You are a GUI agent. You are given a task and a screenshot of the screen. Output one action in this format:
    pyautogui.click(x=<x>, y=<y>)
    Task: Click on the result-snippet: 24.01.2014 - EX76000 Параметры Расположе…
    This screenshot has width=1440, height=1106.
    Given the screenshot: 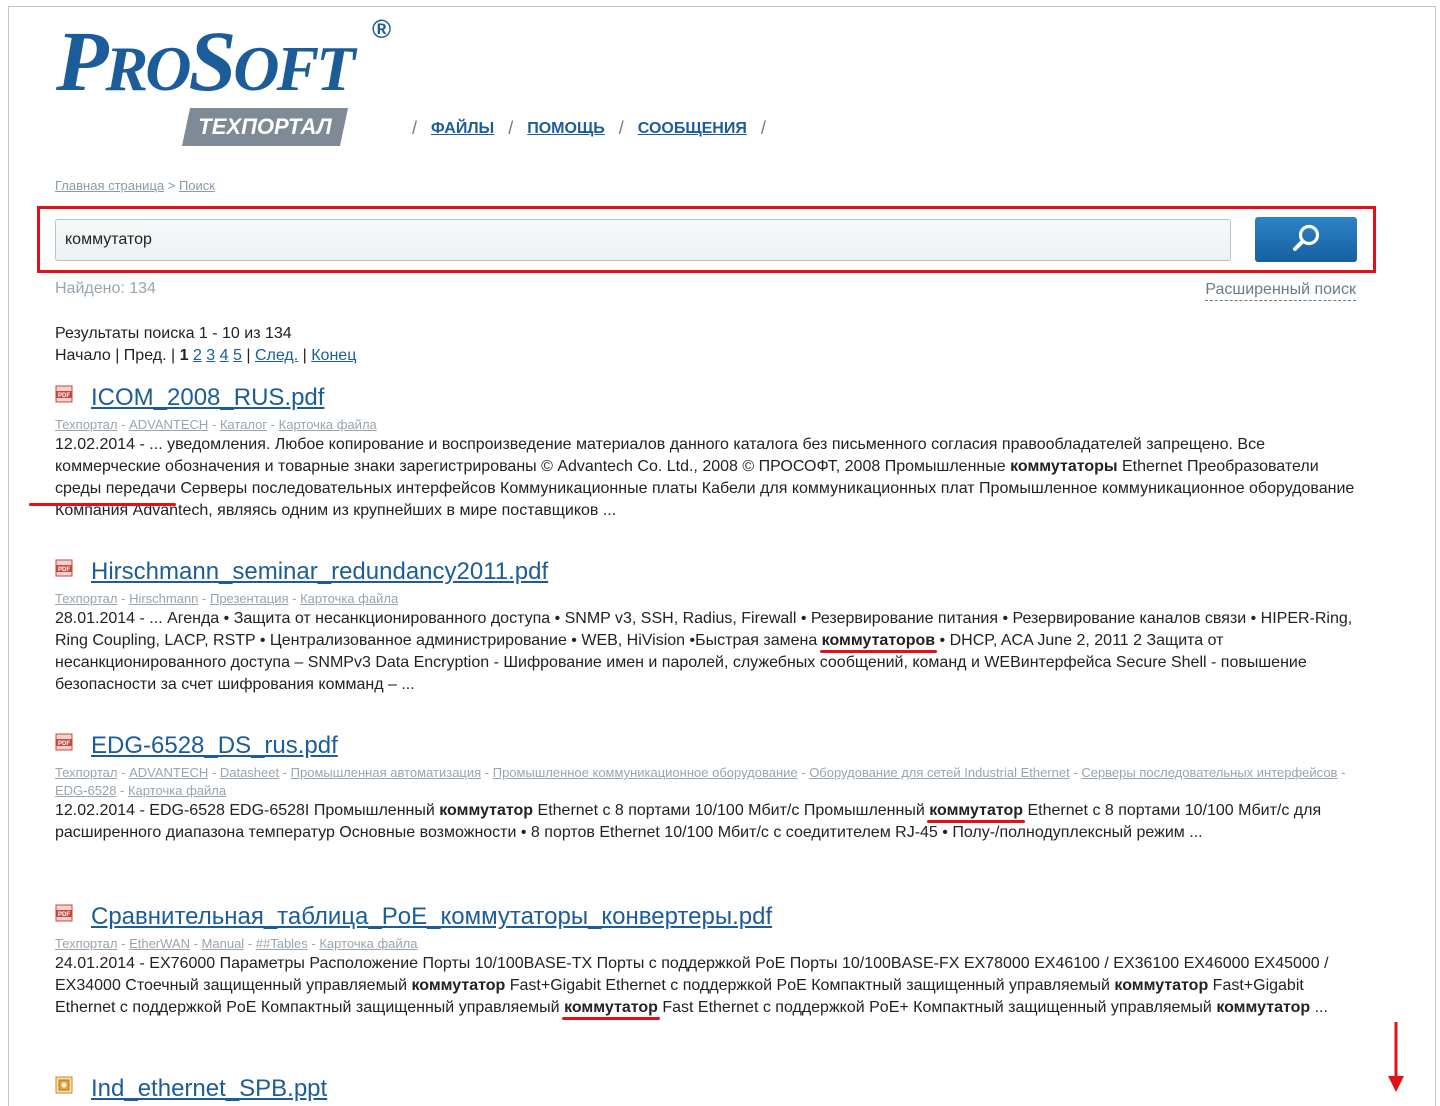 What is the action you would take?
    pyautogui.click(x=692, y=985)
    